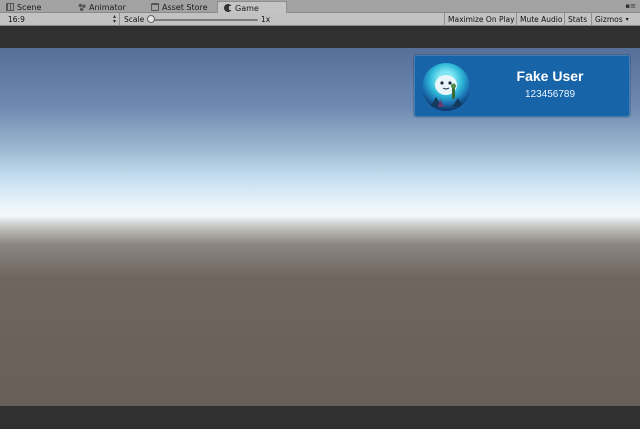 This screenshot has height=429, width=640. I want to click on maximize-on-play-label: Maximize On Play, so click(481, 19).